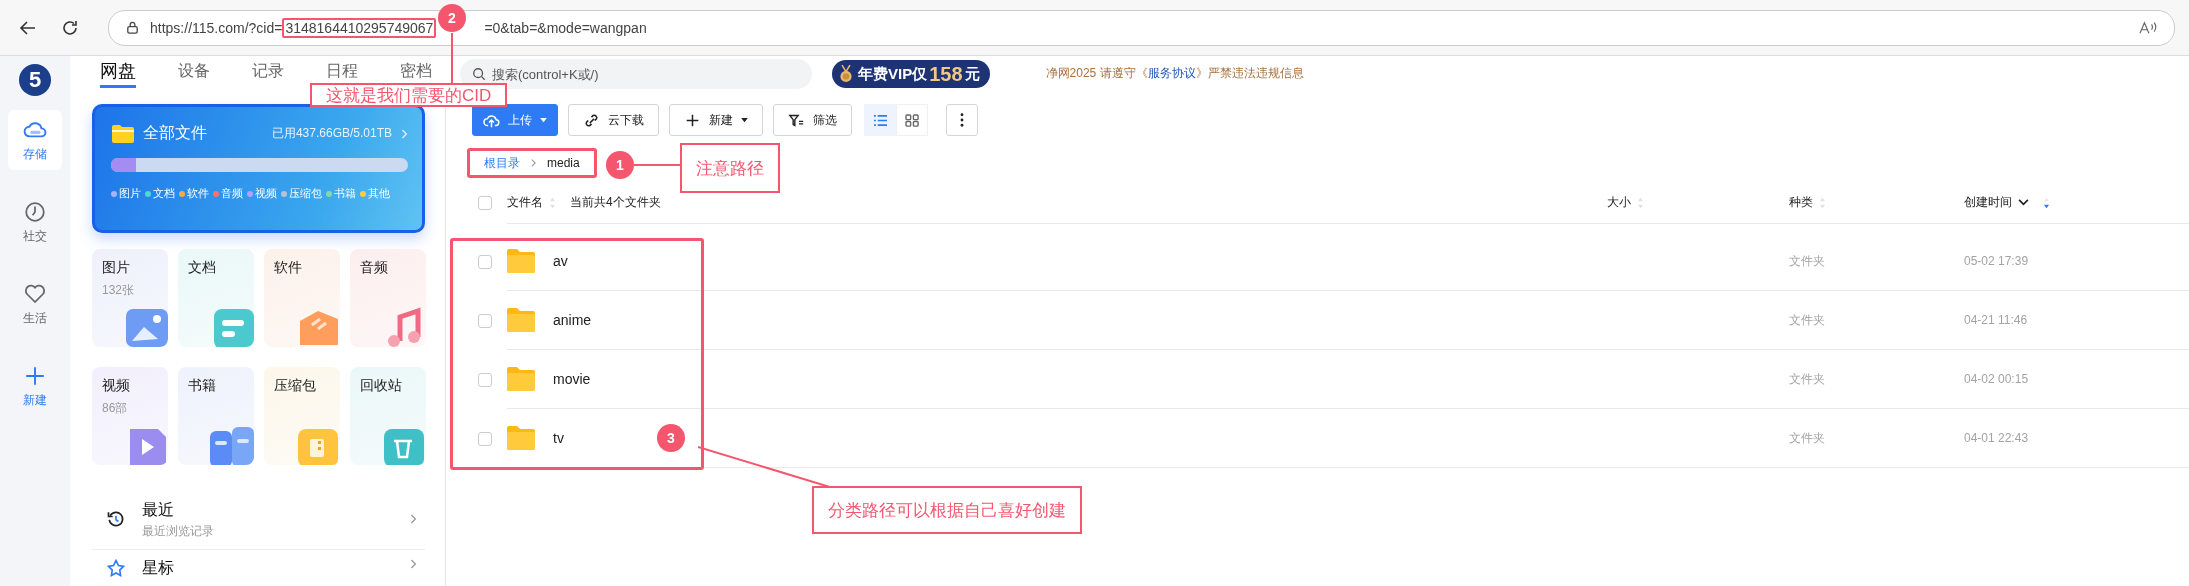 The image size is (2189, 586). I want to click on file-row: av 文件夹 05-02 17:39, so click(1330, 261).